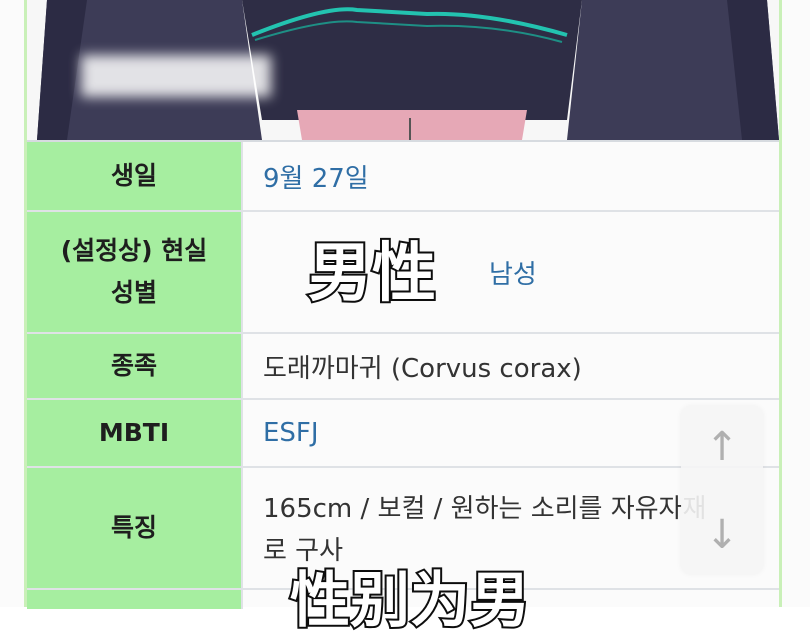 This screenshot has height=639, width=810. Describe the element at coordinates (134, 599) in the screenshot. I see `label-next` at that location.